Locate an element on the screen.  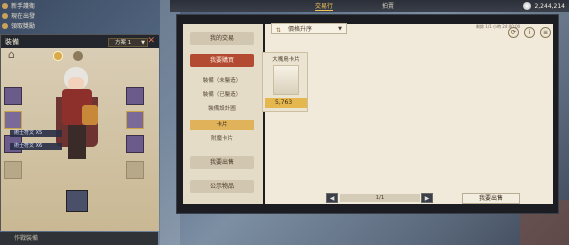
item-card-price: 5,763 is located at coordinates (286, 103).